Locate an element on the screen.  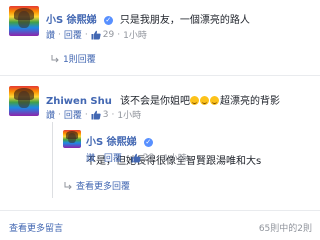
comment-count: 65則中的2則 is located at coordinates (285, 229).